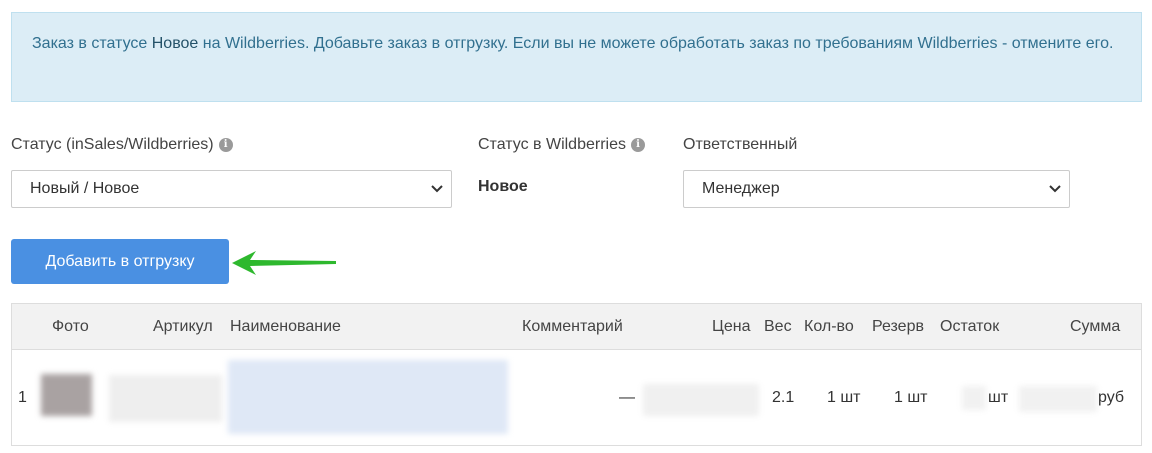 The width and height of the screenshot is (1152, 453). I want to click on row-comment: —, so click(627, 397).